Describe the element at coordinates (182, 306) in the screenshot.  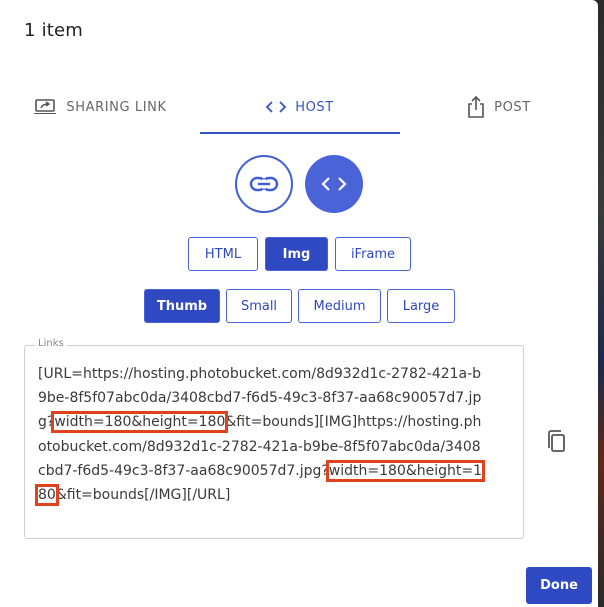
I see `size-thumb-button: Thumb` at that location.